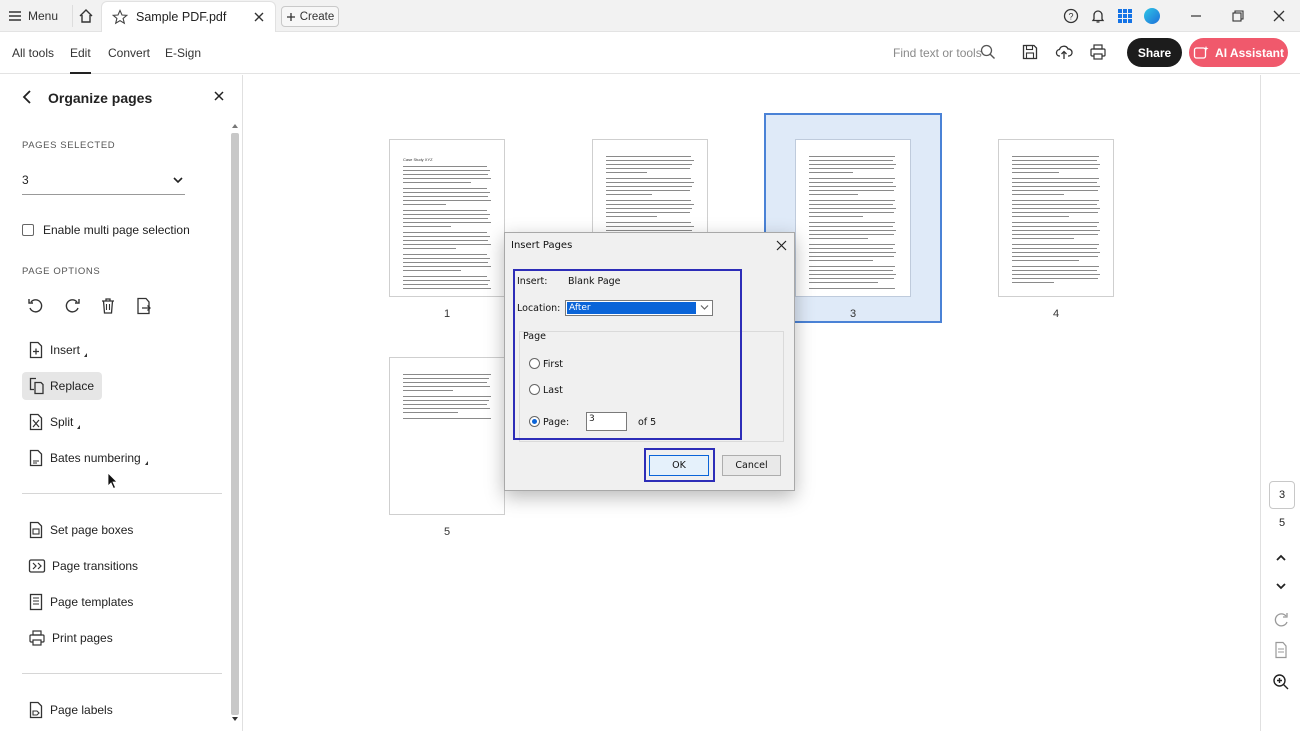  What do you see at coordinates (1031, 53) in the screenshot?
I see `save-icon` at bounding box center [1031, 53].